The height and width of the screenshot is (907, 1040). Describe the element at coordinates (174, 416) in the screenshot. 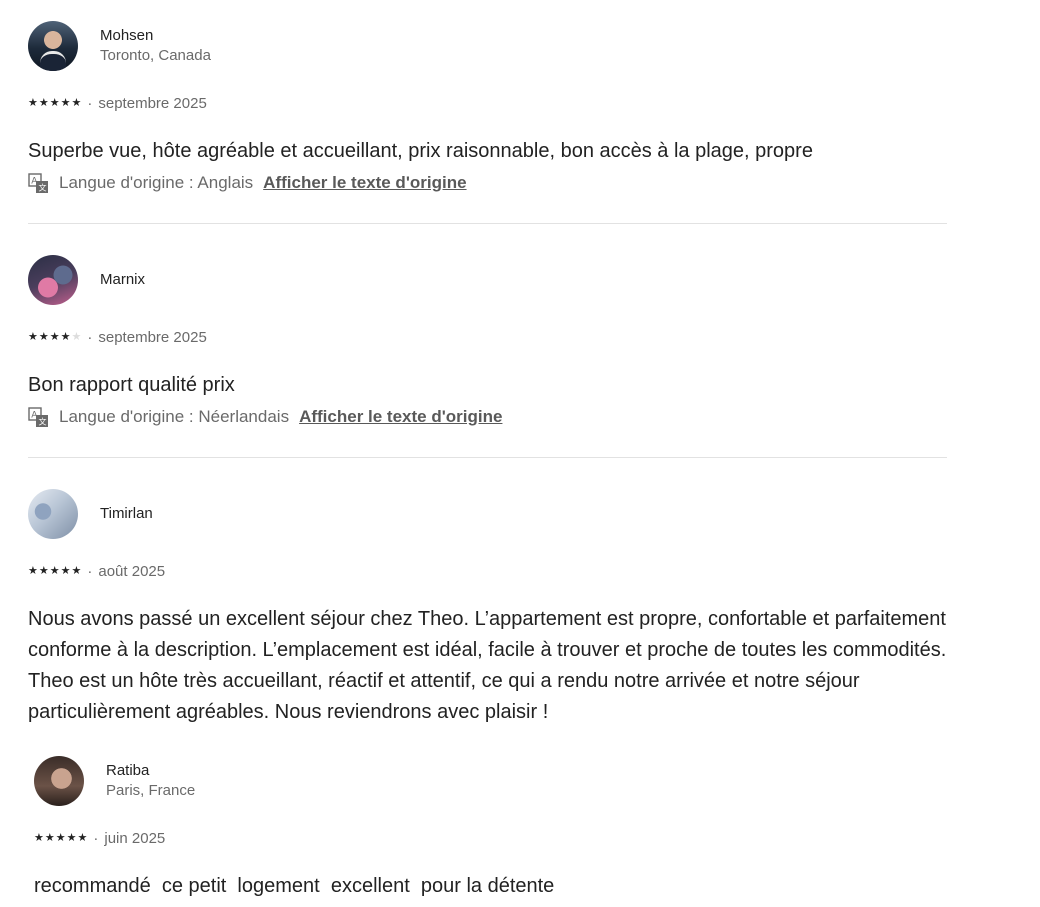

I see `original-language-label: Langue d'origine : Néerlandais` at that location.